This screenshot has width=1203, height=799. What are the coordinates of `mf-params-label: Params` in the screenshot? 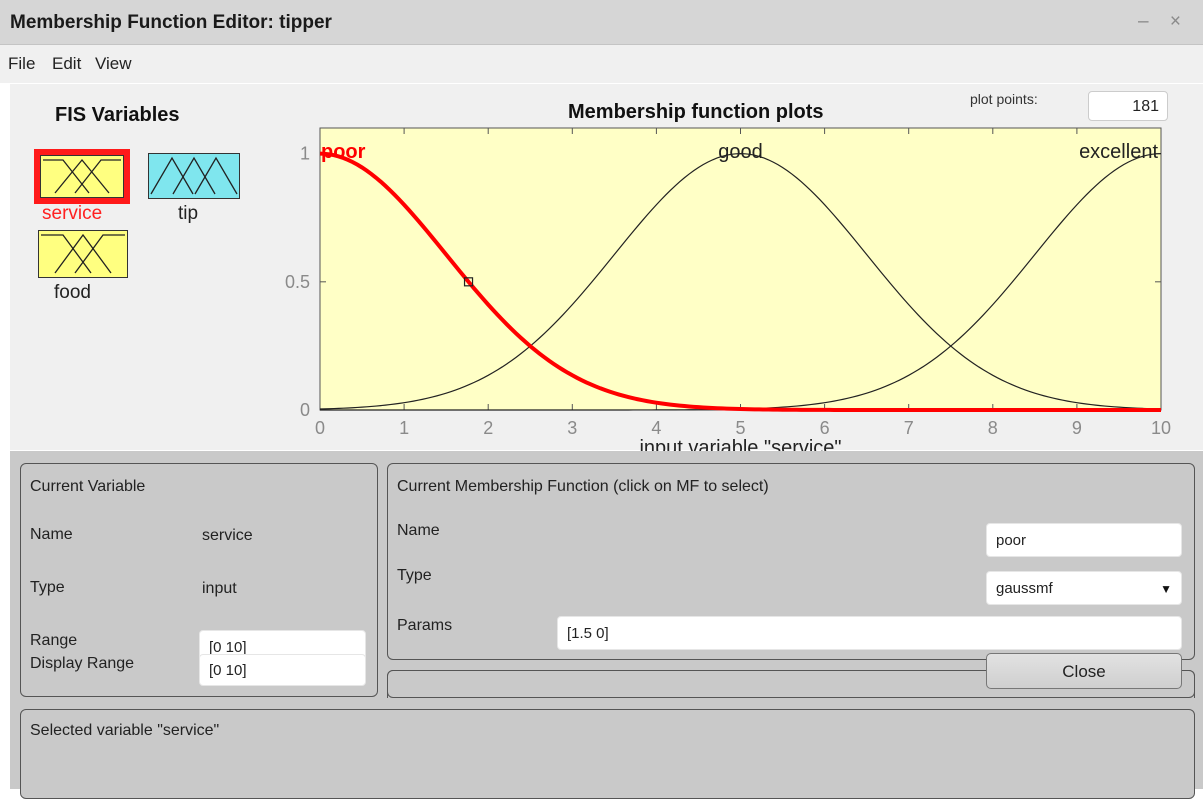 It's located at (425, 625).